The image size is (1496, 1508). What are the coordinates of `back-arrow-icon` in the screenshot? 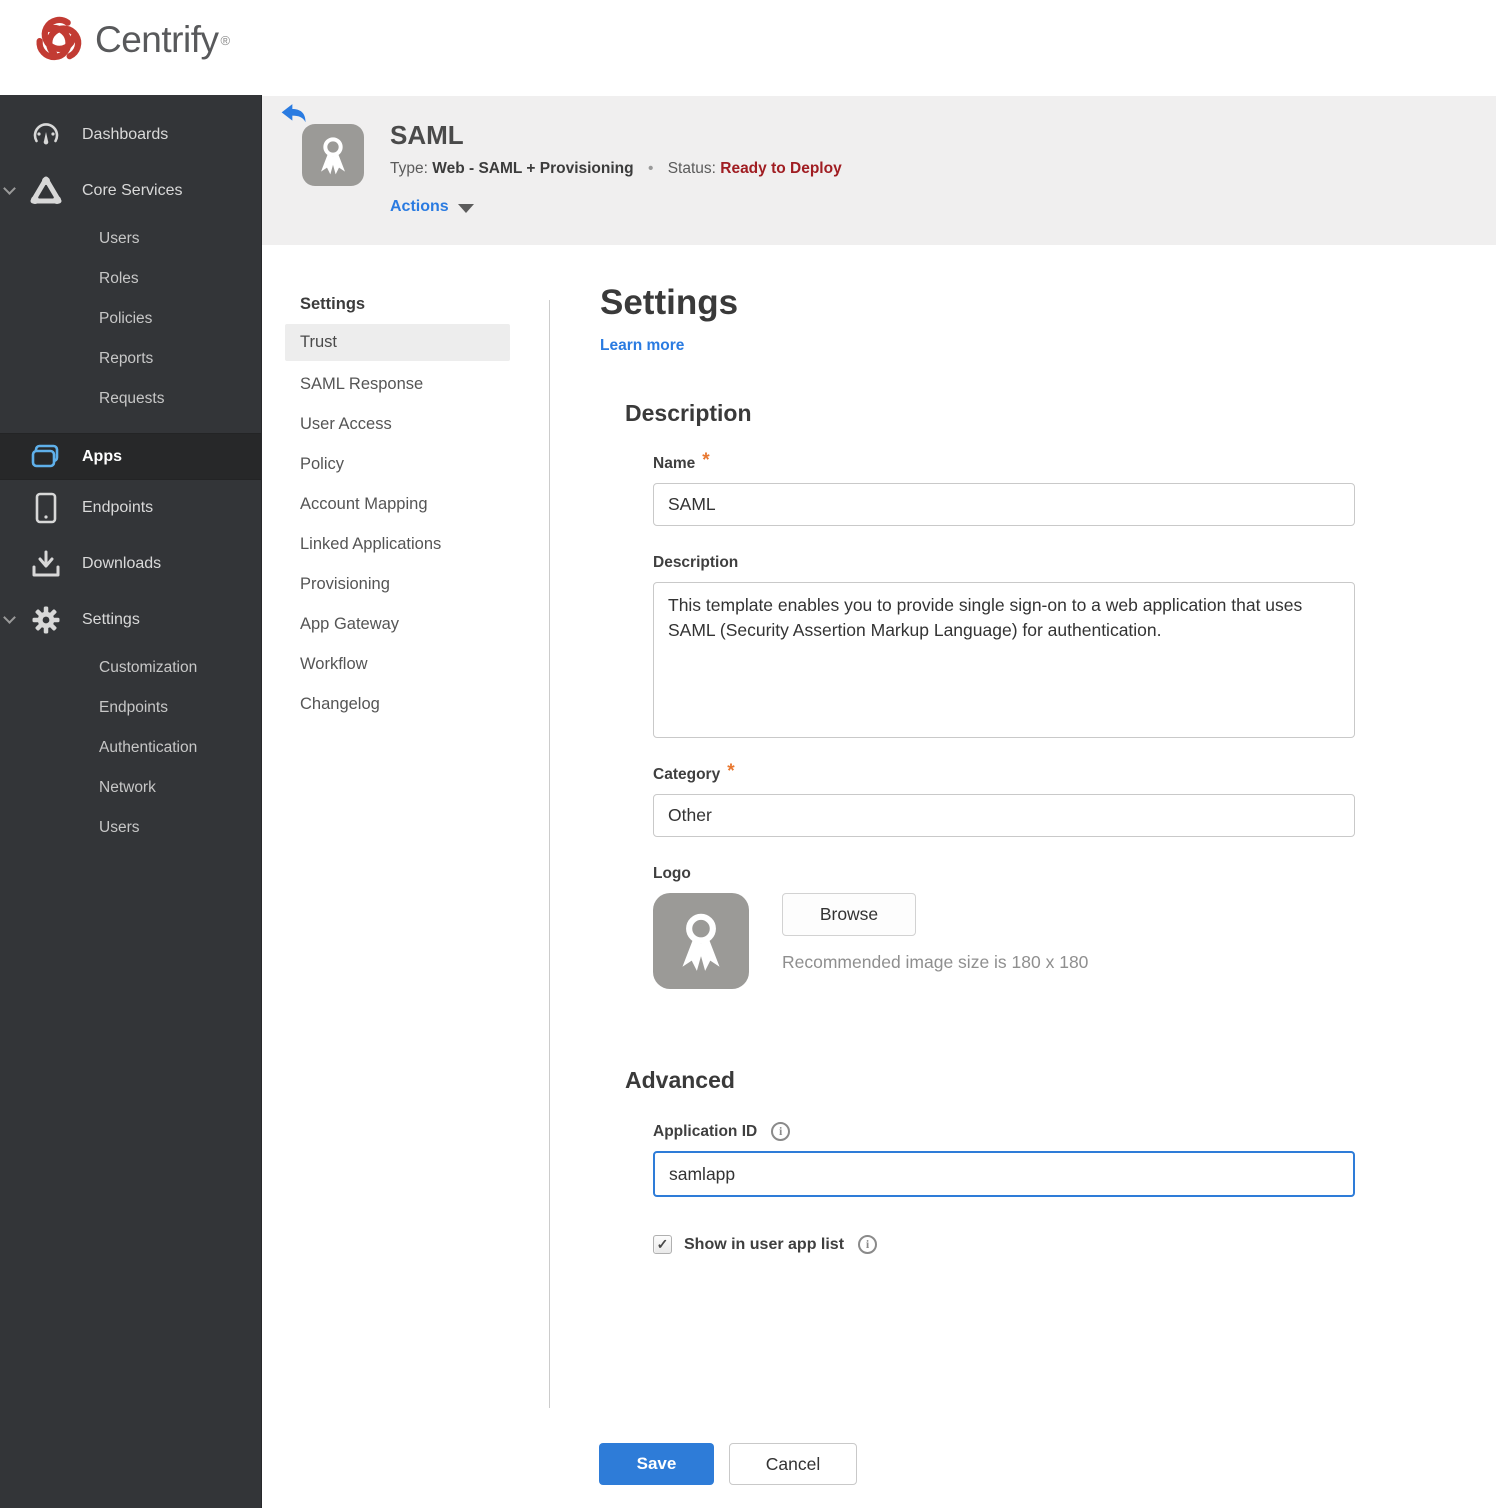 It's located at (295, 115).